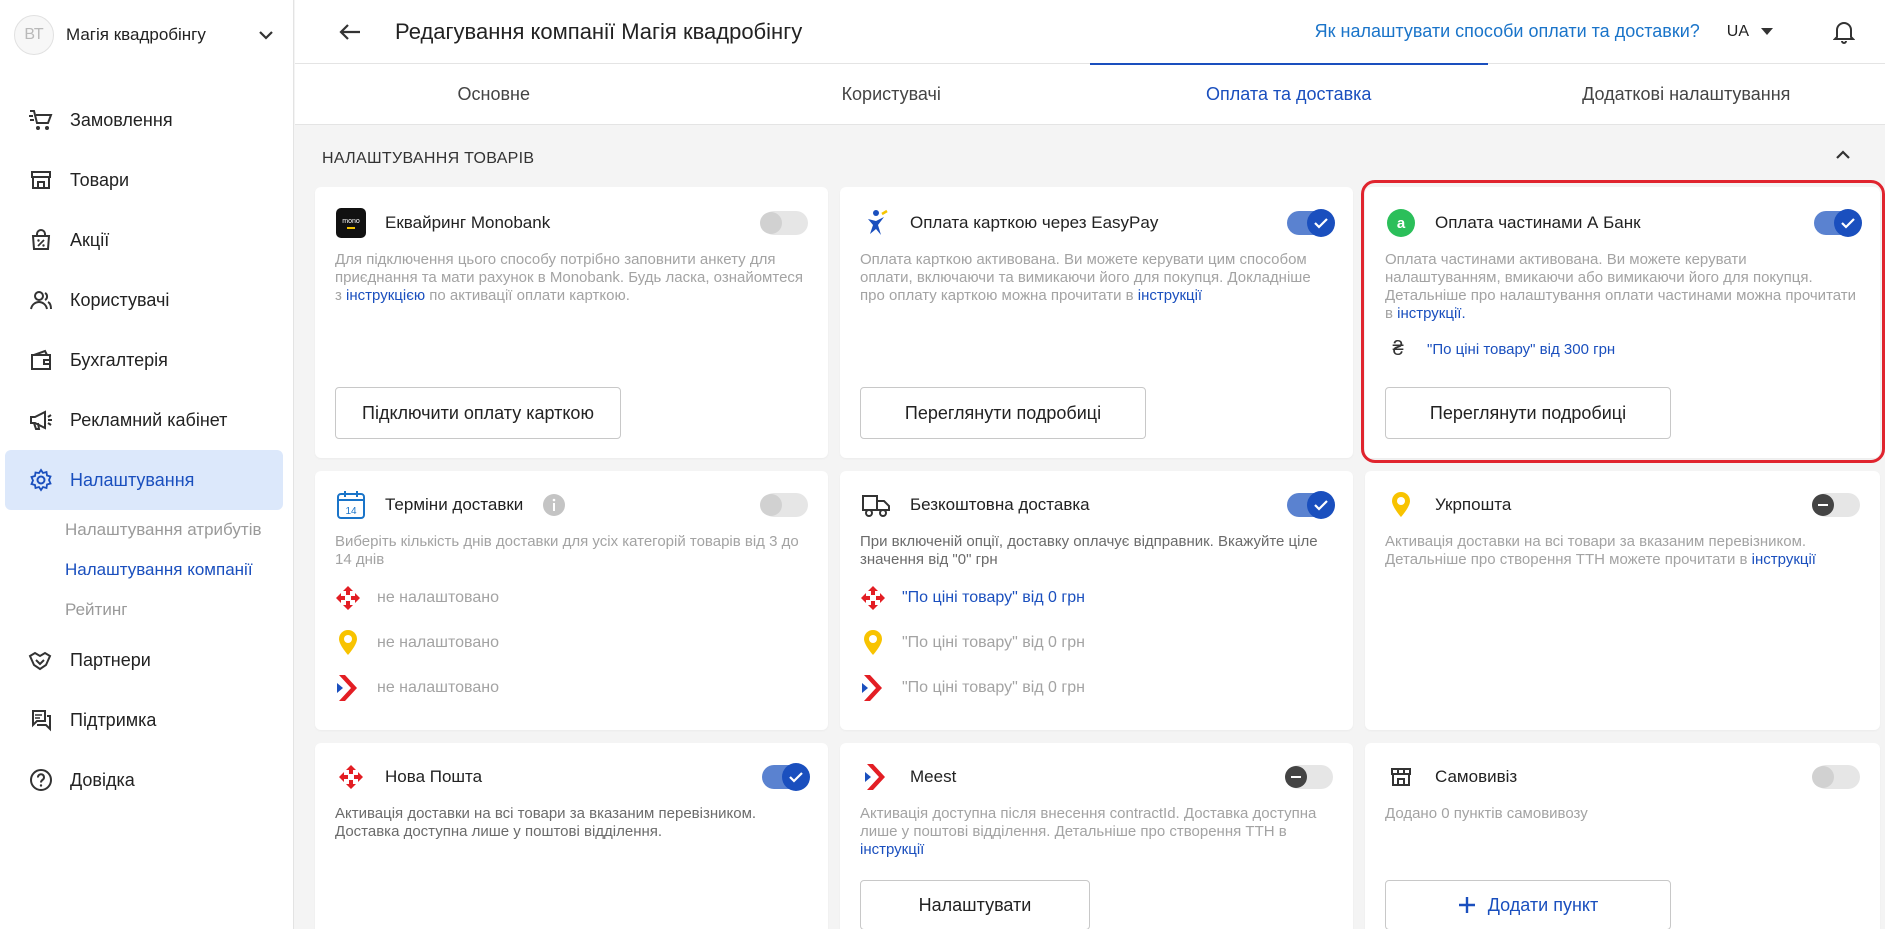 The image size is (1885, 929). What do you see at coordinates (385, 295) in the screenshot?
I see `instruction-link: інструкцією` at bounding box center [385, 295].